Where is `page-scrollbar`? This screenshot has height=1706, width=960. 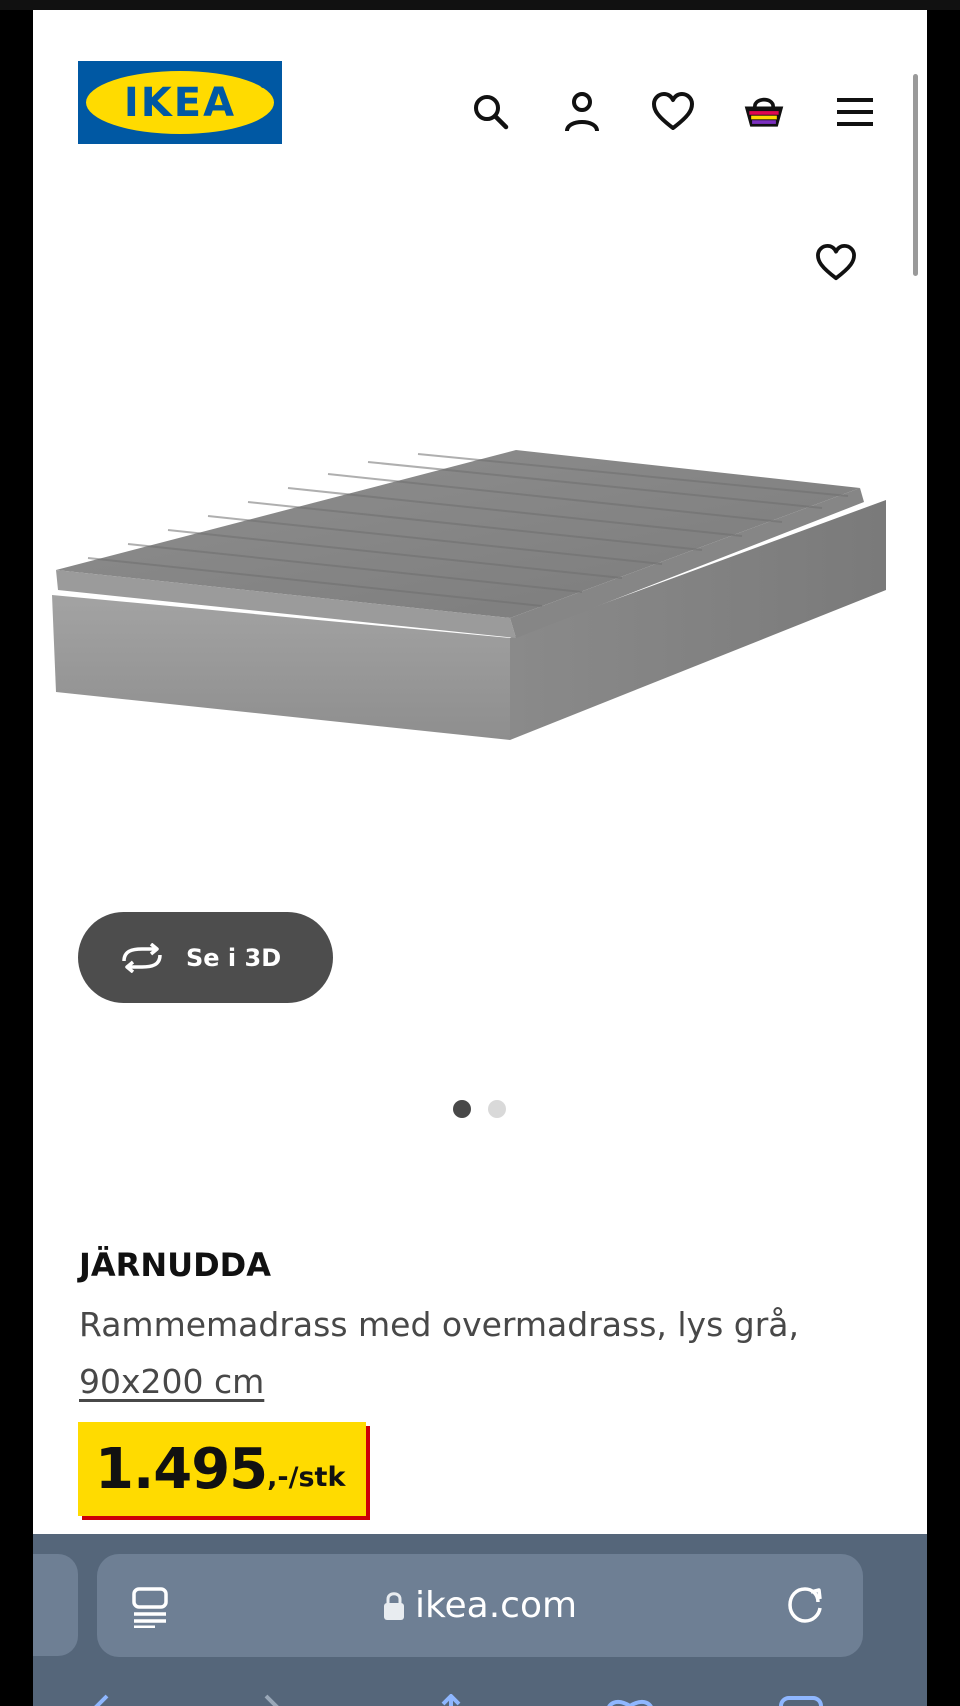 page-scrollbar is located at coordinates (915, 175).